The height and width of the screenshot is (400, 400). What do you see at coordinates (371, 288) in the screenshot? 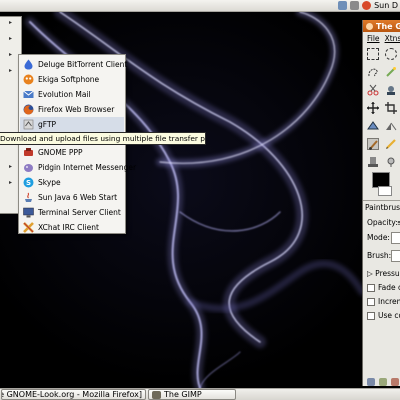
I see `fade-out-checkbox` at bounding box center [371, 288].